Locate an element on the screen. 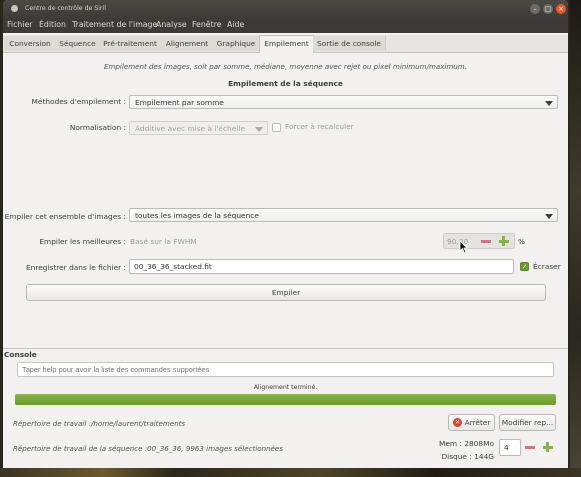 This screenshot has width=581, height=477. stop-icon: × is located at coordinates (457, 422).